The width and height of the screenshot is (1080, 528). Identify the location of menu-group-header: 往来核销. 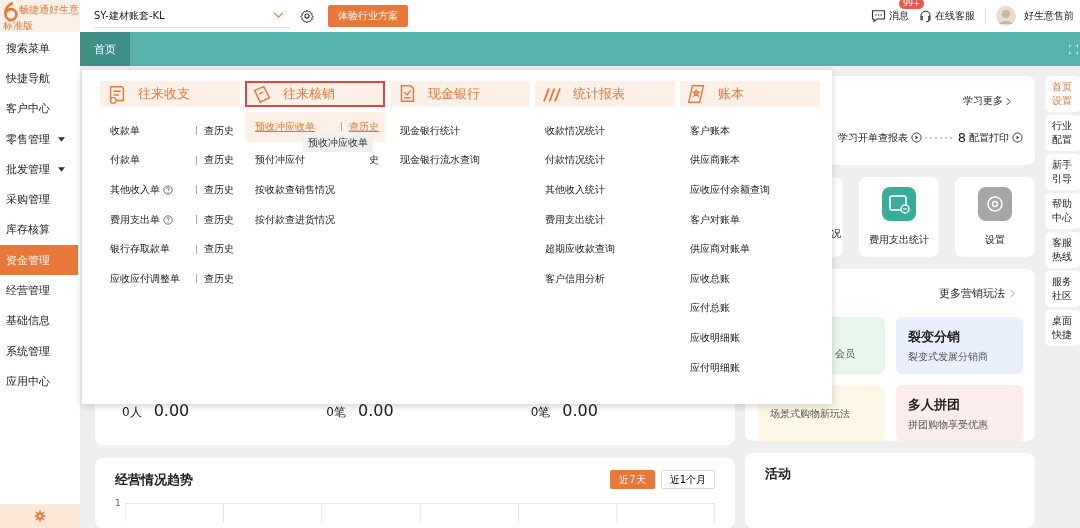
(315, 94).